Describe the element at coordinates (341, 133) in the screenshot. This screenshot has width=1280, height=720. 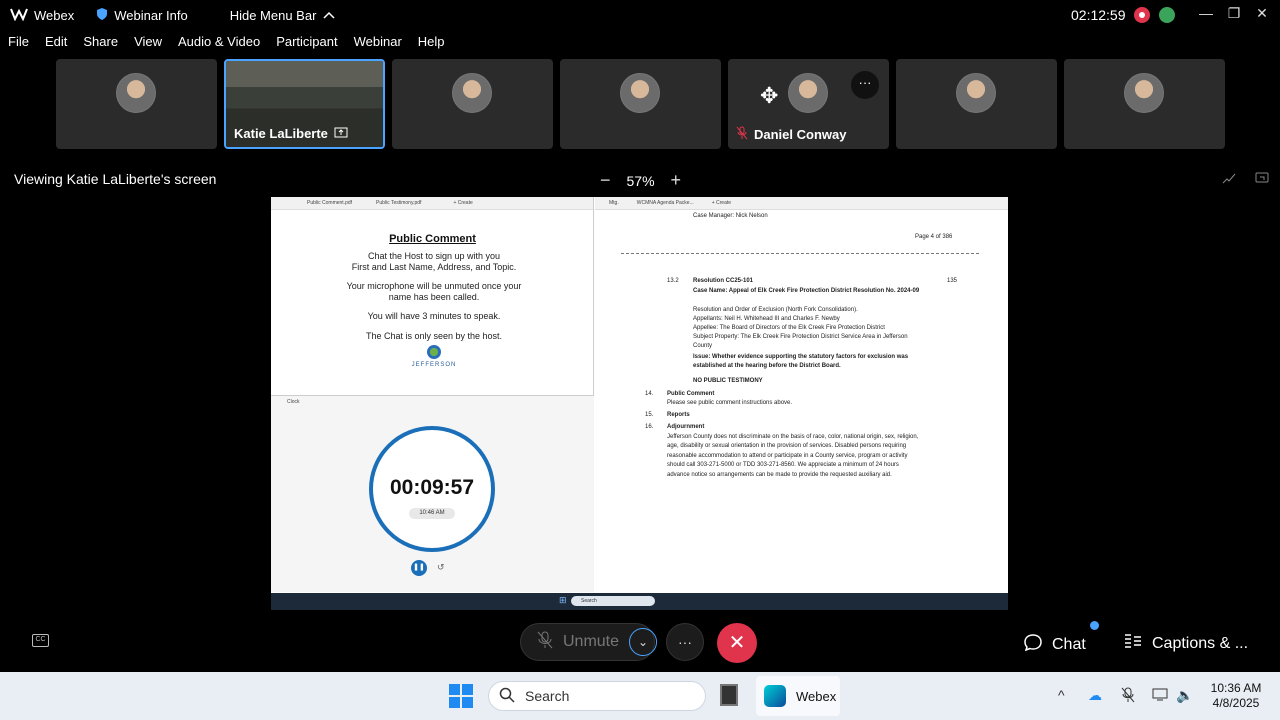
I see `share-screen-icon` at that location.